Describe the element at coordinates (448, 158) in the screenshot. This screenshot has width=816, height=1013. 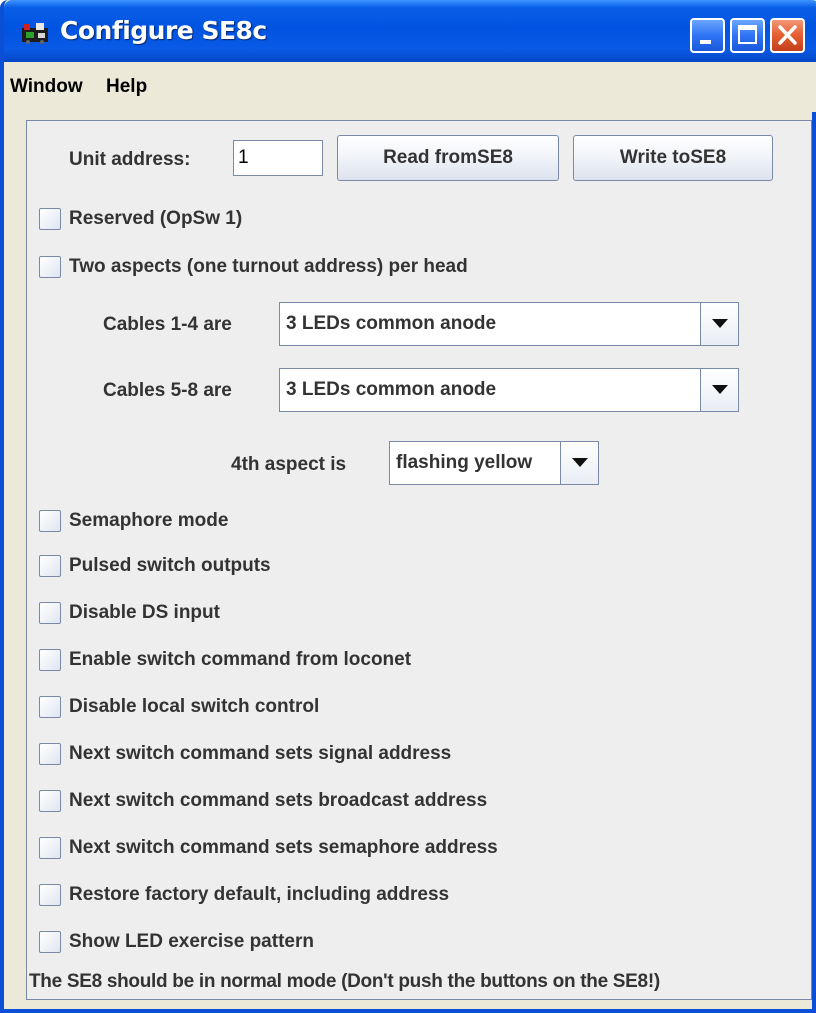
I see `read-from-se8-button: Read fromSE8` at that location.